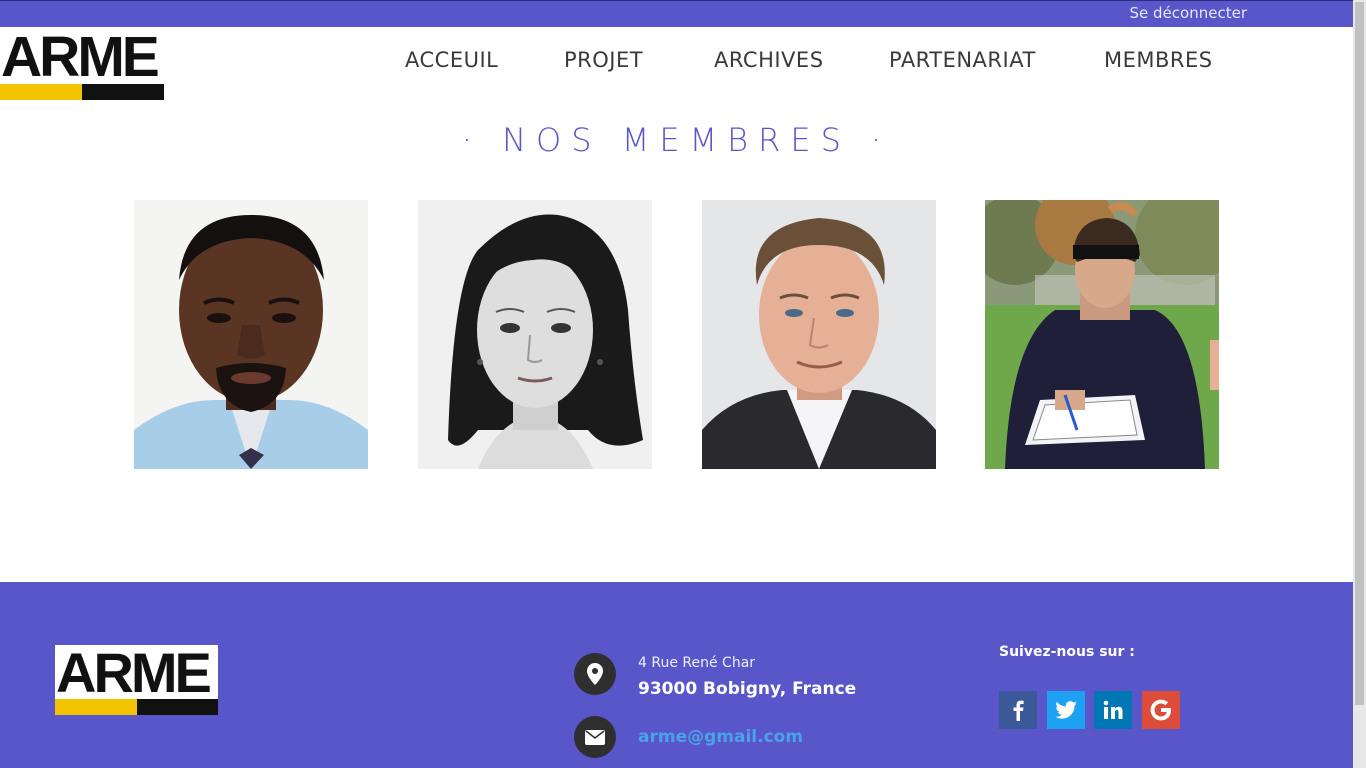 The height and width of the screenshot is (768, 1366). I want to click on linkedin-icon, so click(1113, 710).